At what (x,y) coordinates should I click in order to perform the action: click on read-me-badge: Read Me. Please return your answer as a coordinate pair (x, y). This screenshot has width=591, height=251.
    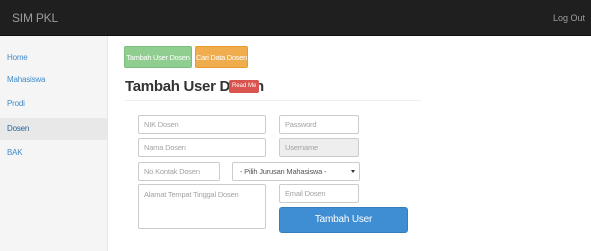
    Looking at the image, I should click on (244, 86).